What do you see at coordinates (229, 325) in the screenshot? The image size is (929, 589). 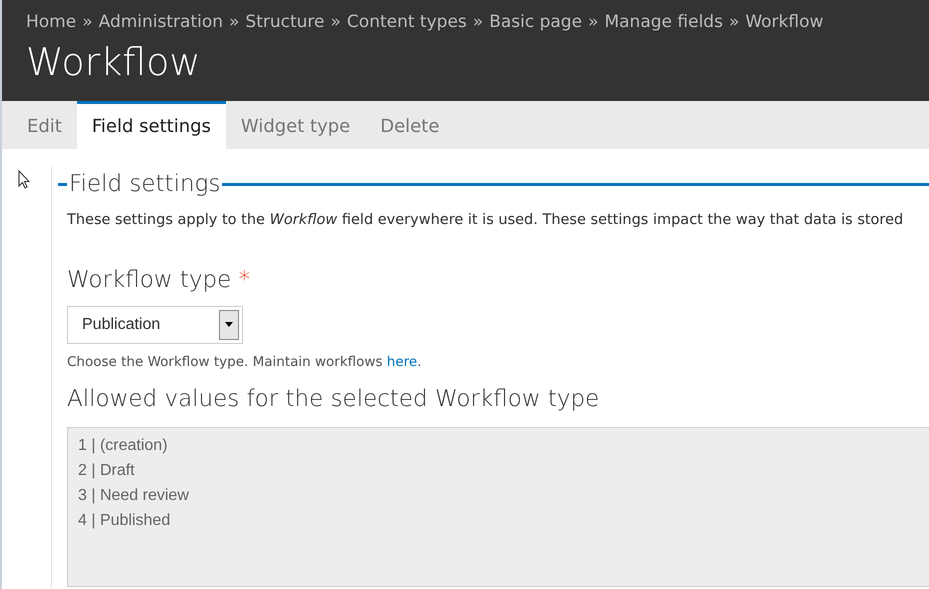 I see `caret-icon` at bounding box center [229, 325].